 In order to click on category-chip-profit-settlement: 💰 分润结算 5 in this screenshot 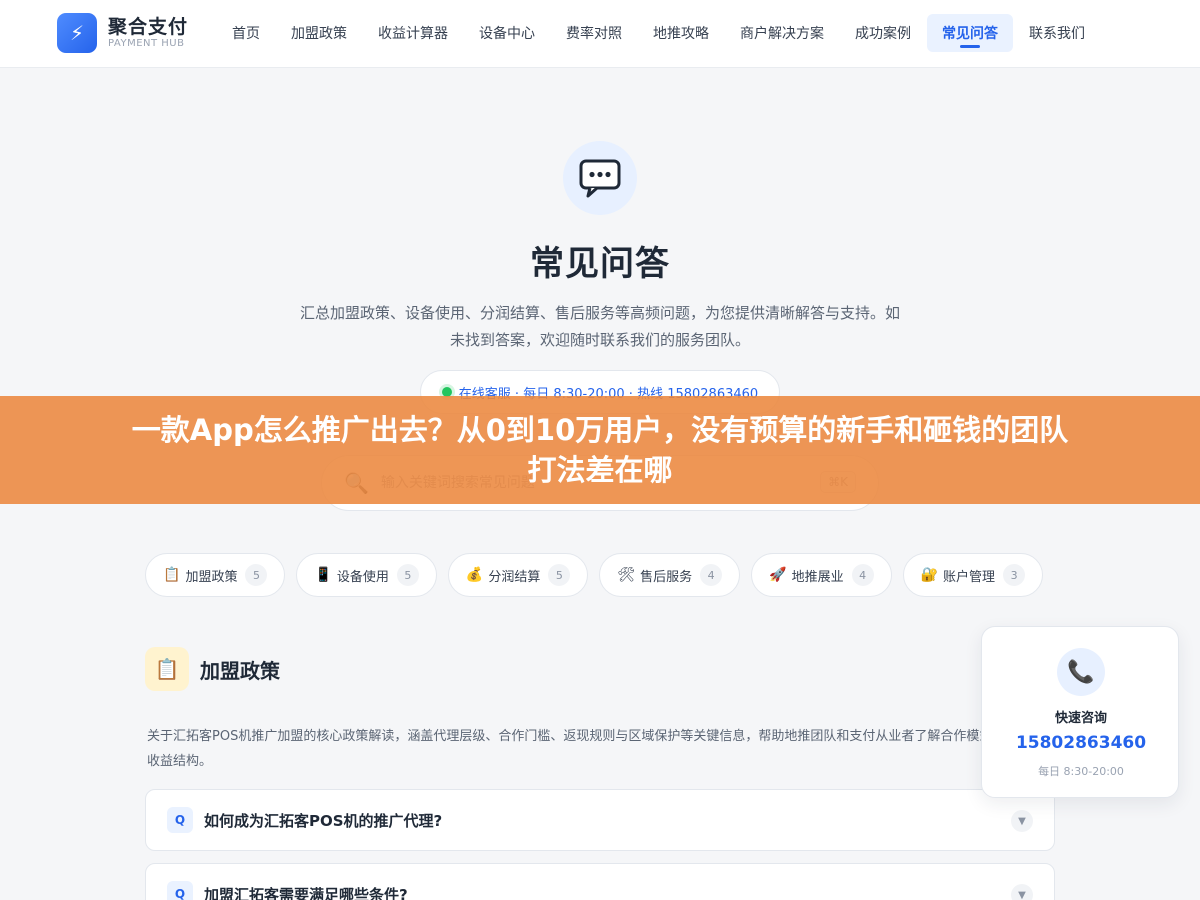, I will do `click(518, 575)`.